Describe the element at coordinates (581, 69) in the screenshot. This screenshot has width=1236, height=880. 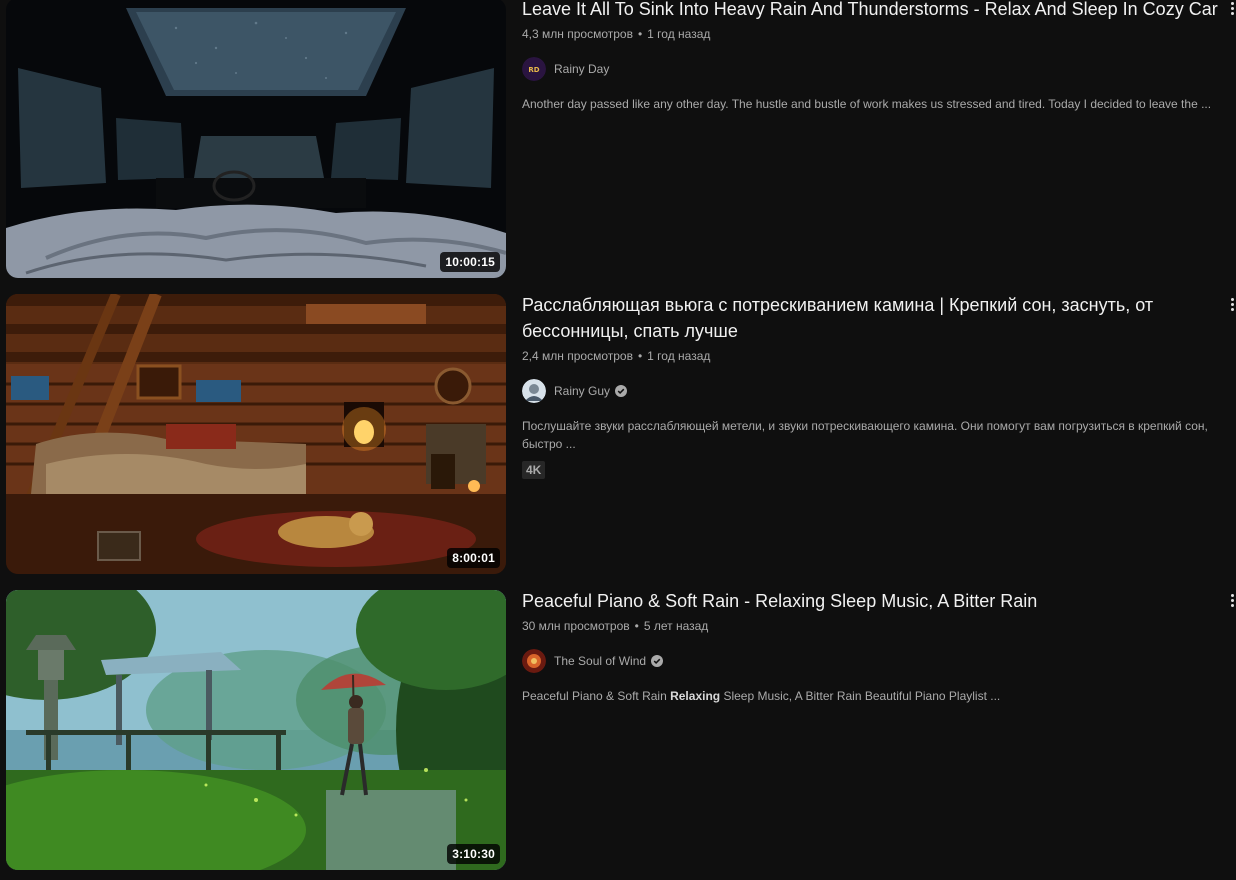
I see `channel-name: Rainy Day` at that location.